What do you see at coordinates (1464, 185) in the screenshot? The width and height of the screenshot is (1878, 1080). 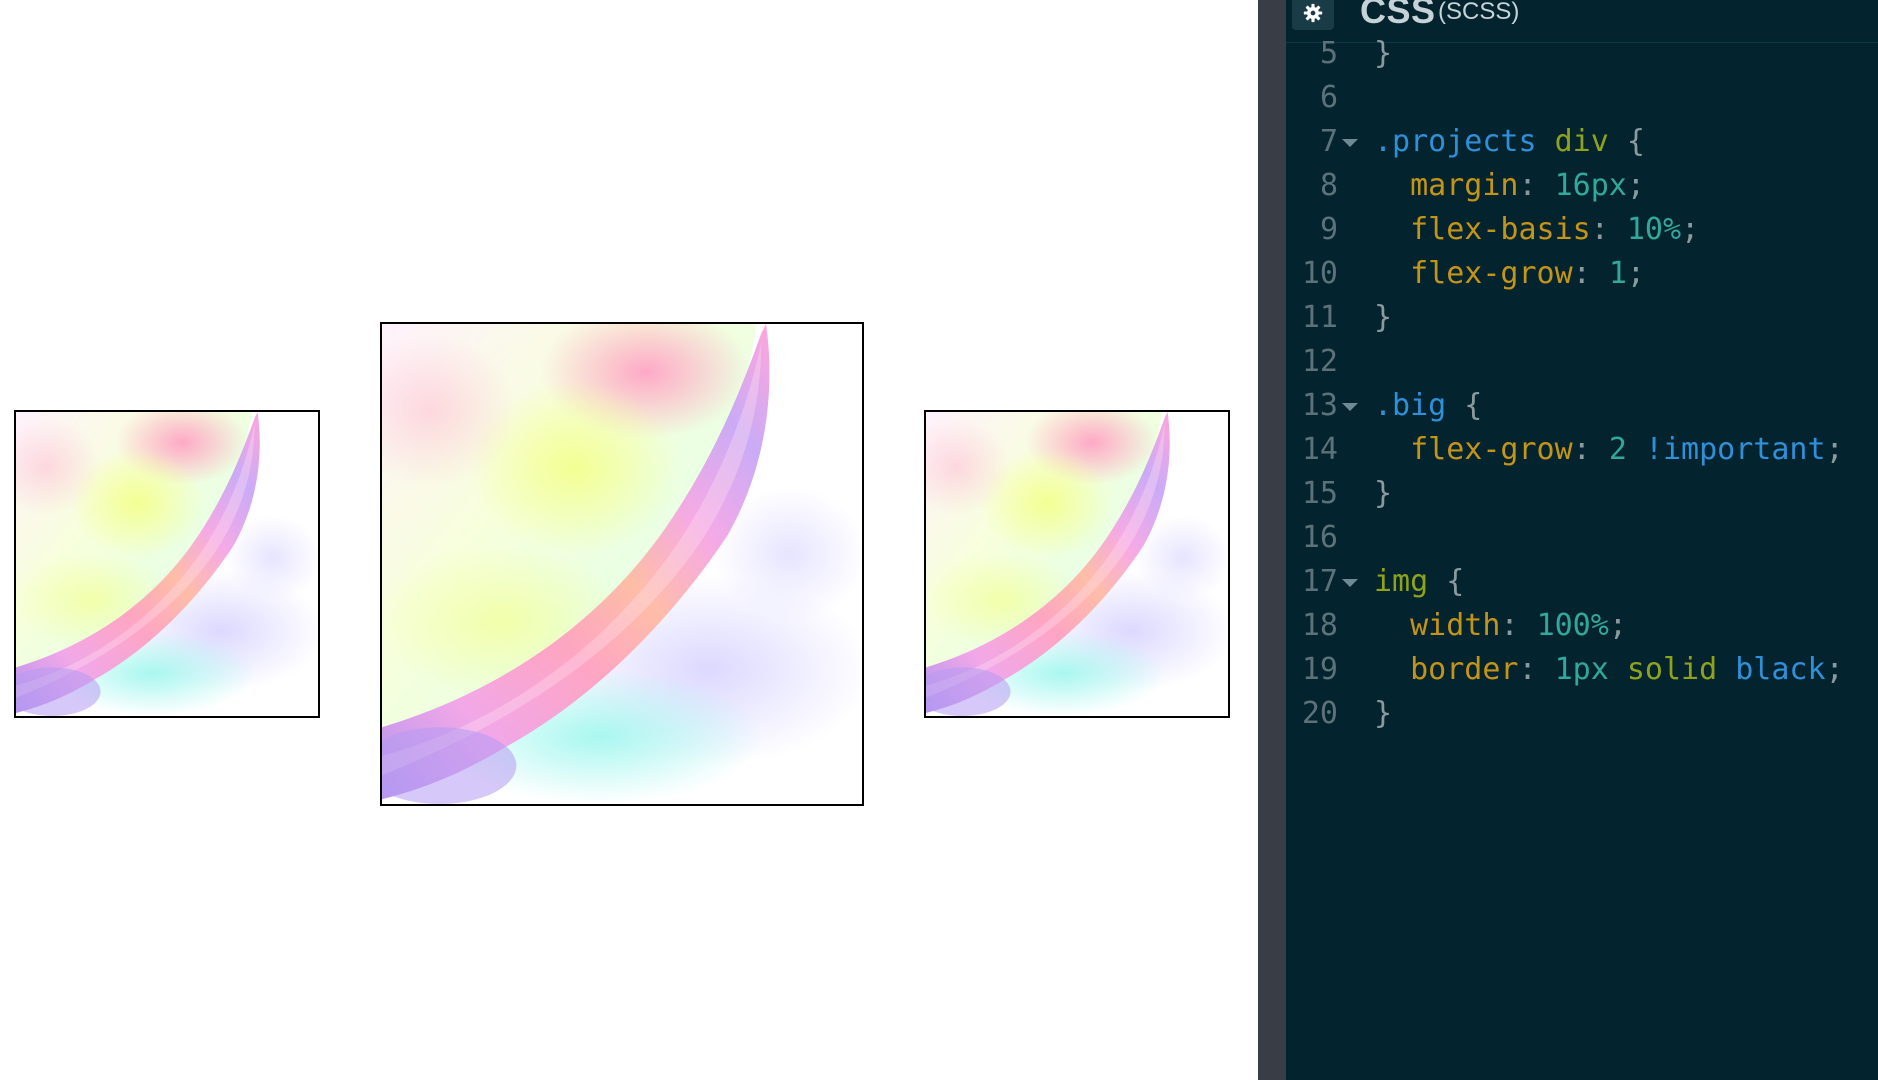 I see `code-token: margin` at bounding box center [1464, 185].